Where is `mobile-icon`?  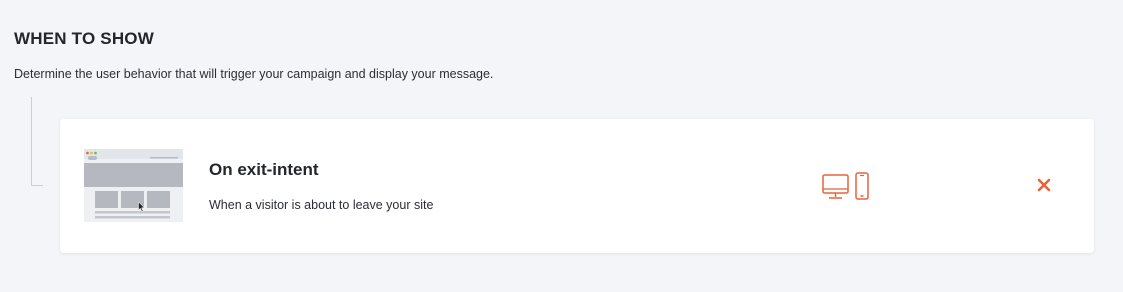 mobile-icon is located at coordinates (862, 186).